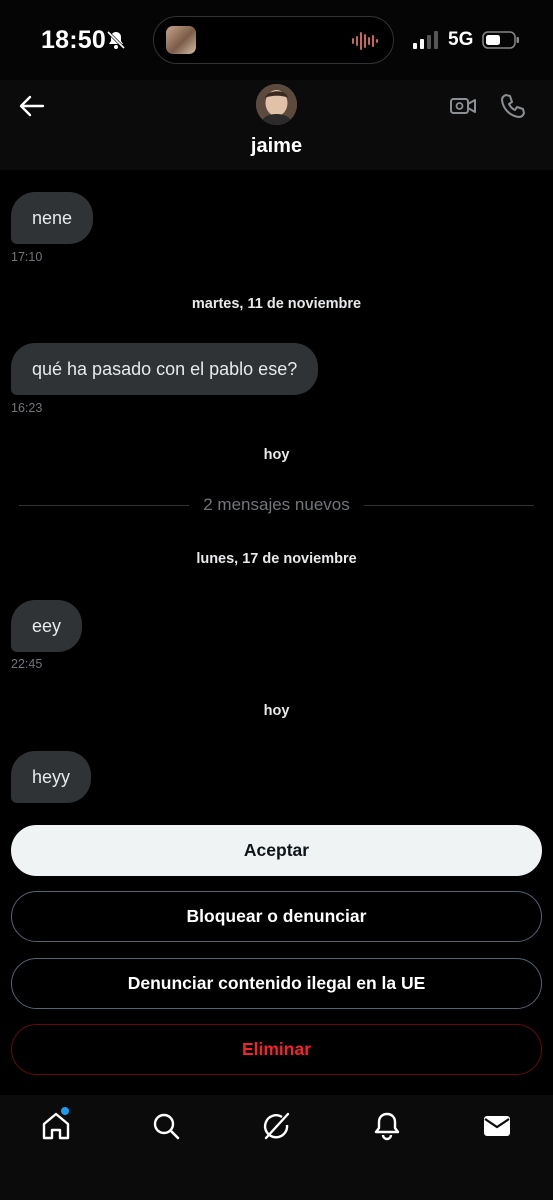 The image size is (553, 1200). I want to click on network-label: 5G, so click(461, 39).